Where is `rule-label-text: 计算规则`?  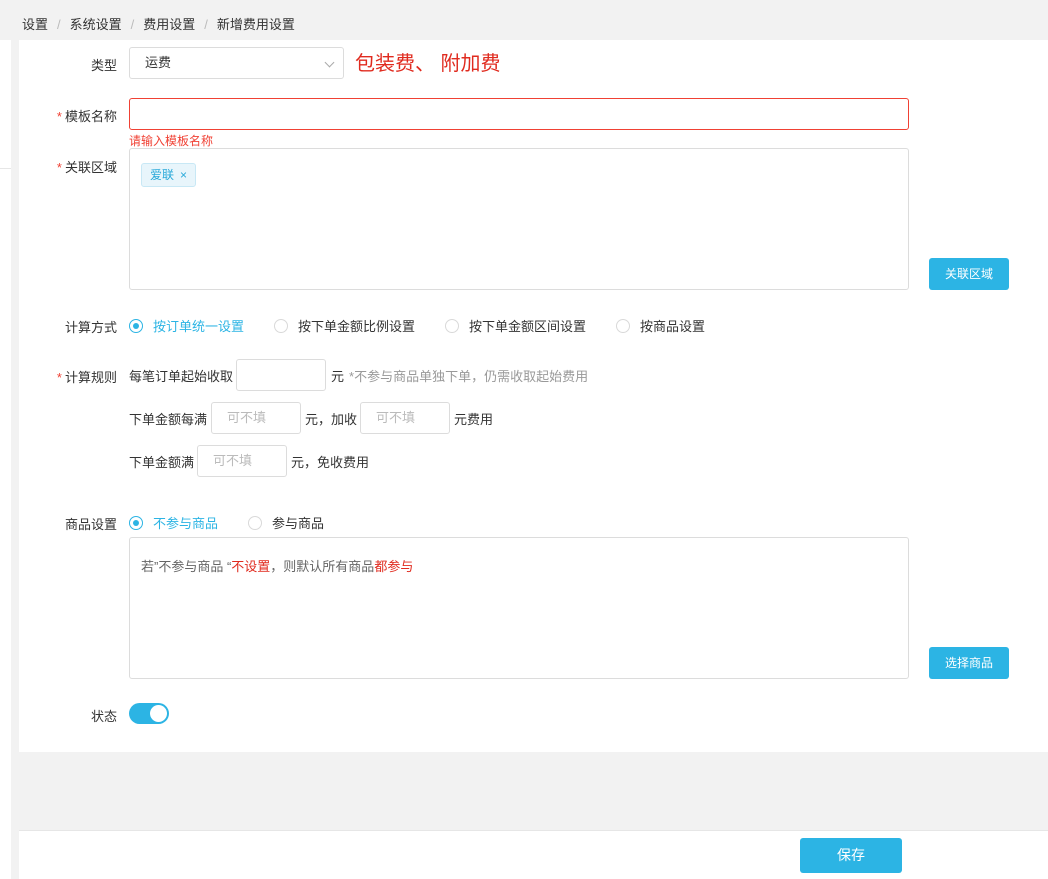 rule-label-text: 计算规则 is located at coordinates (90, 377).